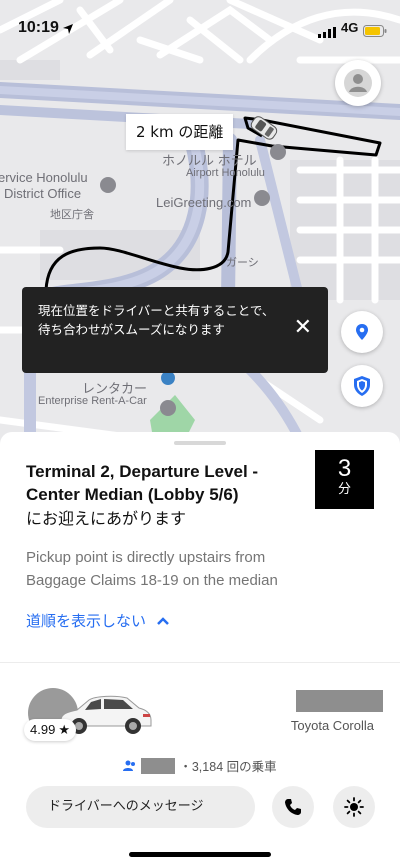 Image resolution: width=400 pixels, height=866 pixels. I want to click on eta-badge: 3 分, so click(344, 479).